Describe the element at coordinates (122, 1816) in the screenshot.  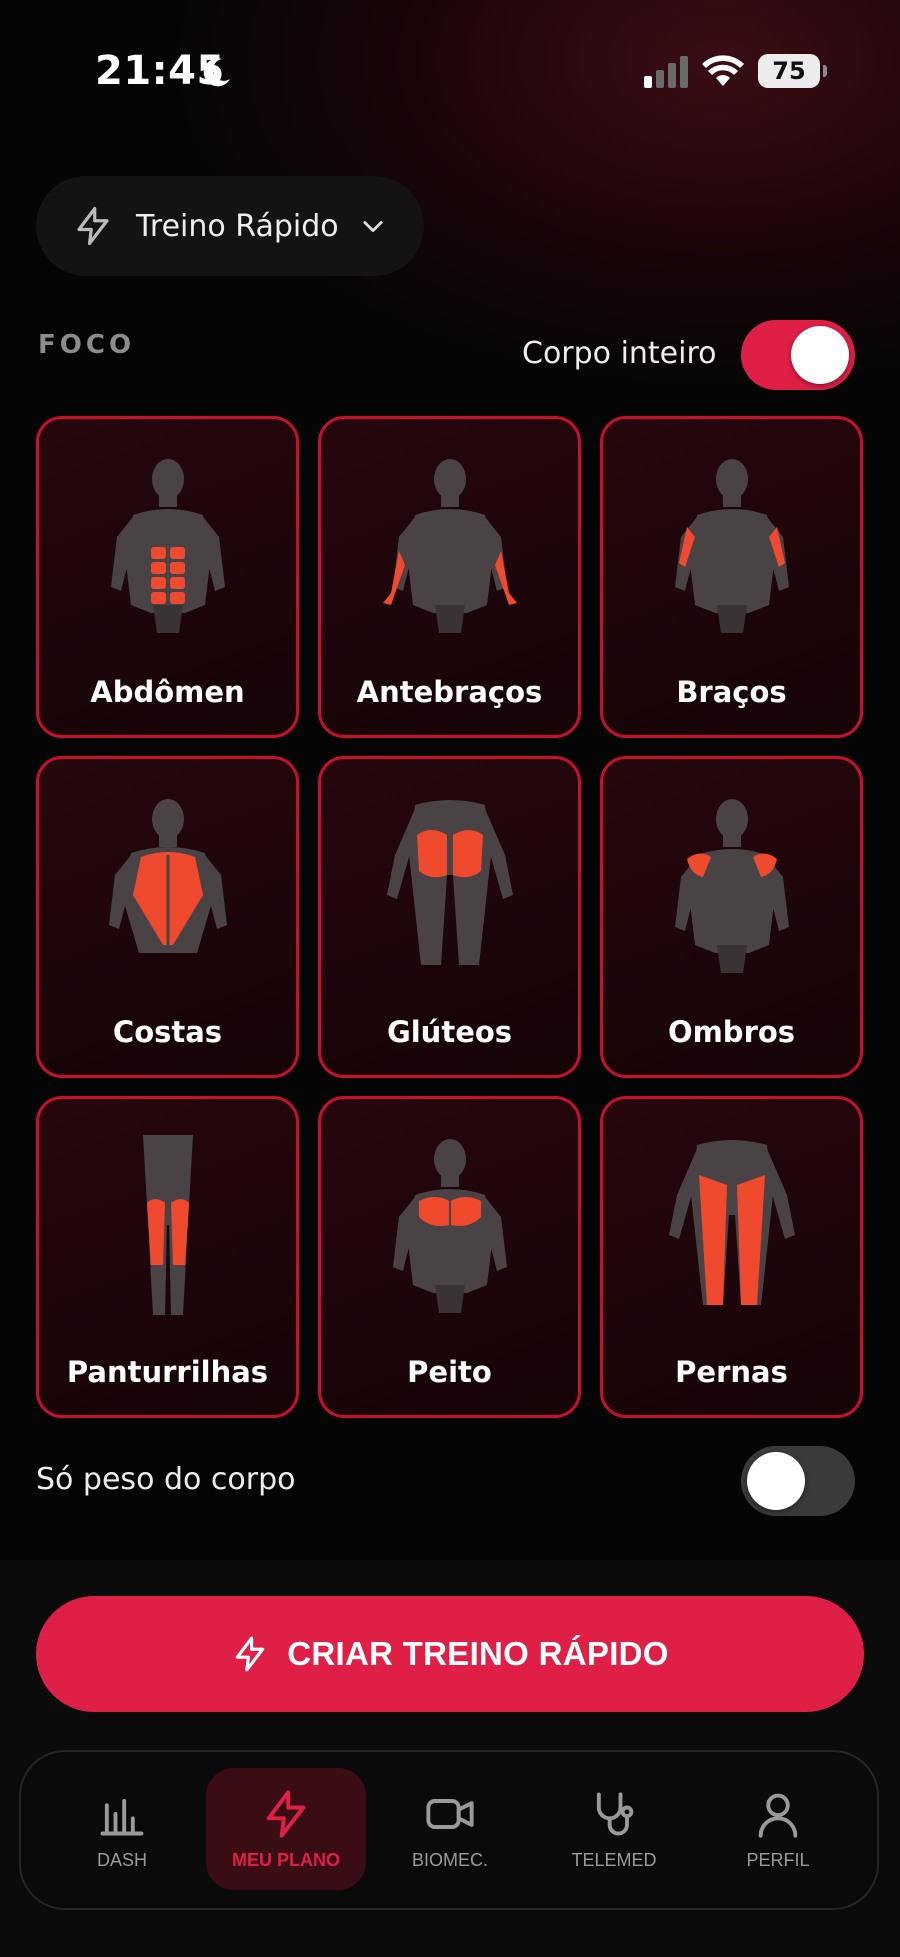
I see `bar-chart-icon` at that location.